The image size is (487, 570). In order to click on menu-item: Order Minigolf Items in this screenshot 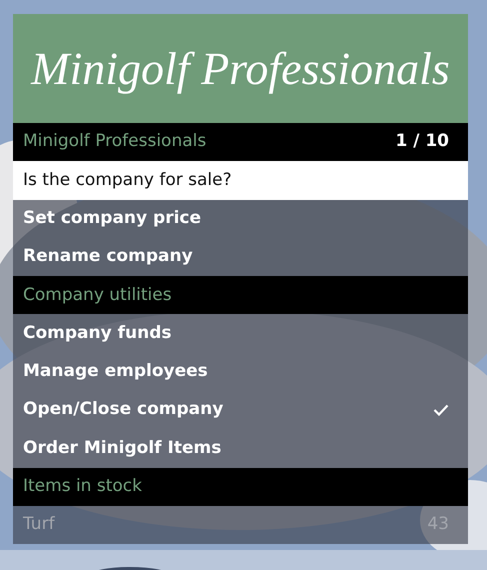, I will do `click(240, 448)`.